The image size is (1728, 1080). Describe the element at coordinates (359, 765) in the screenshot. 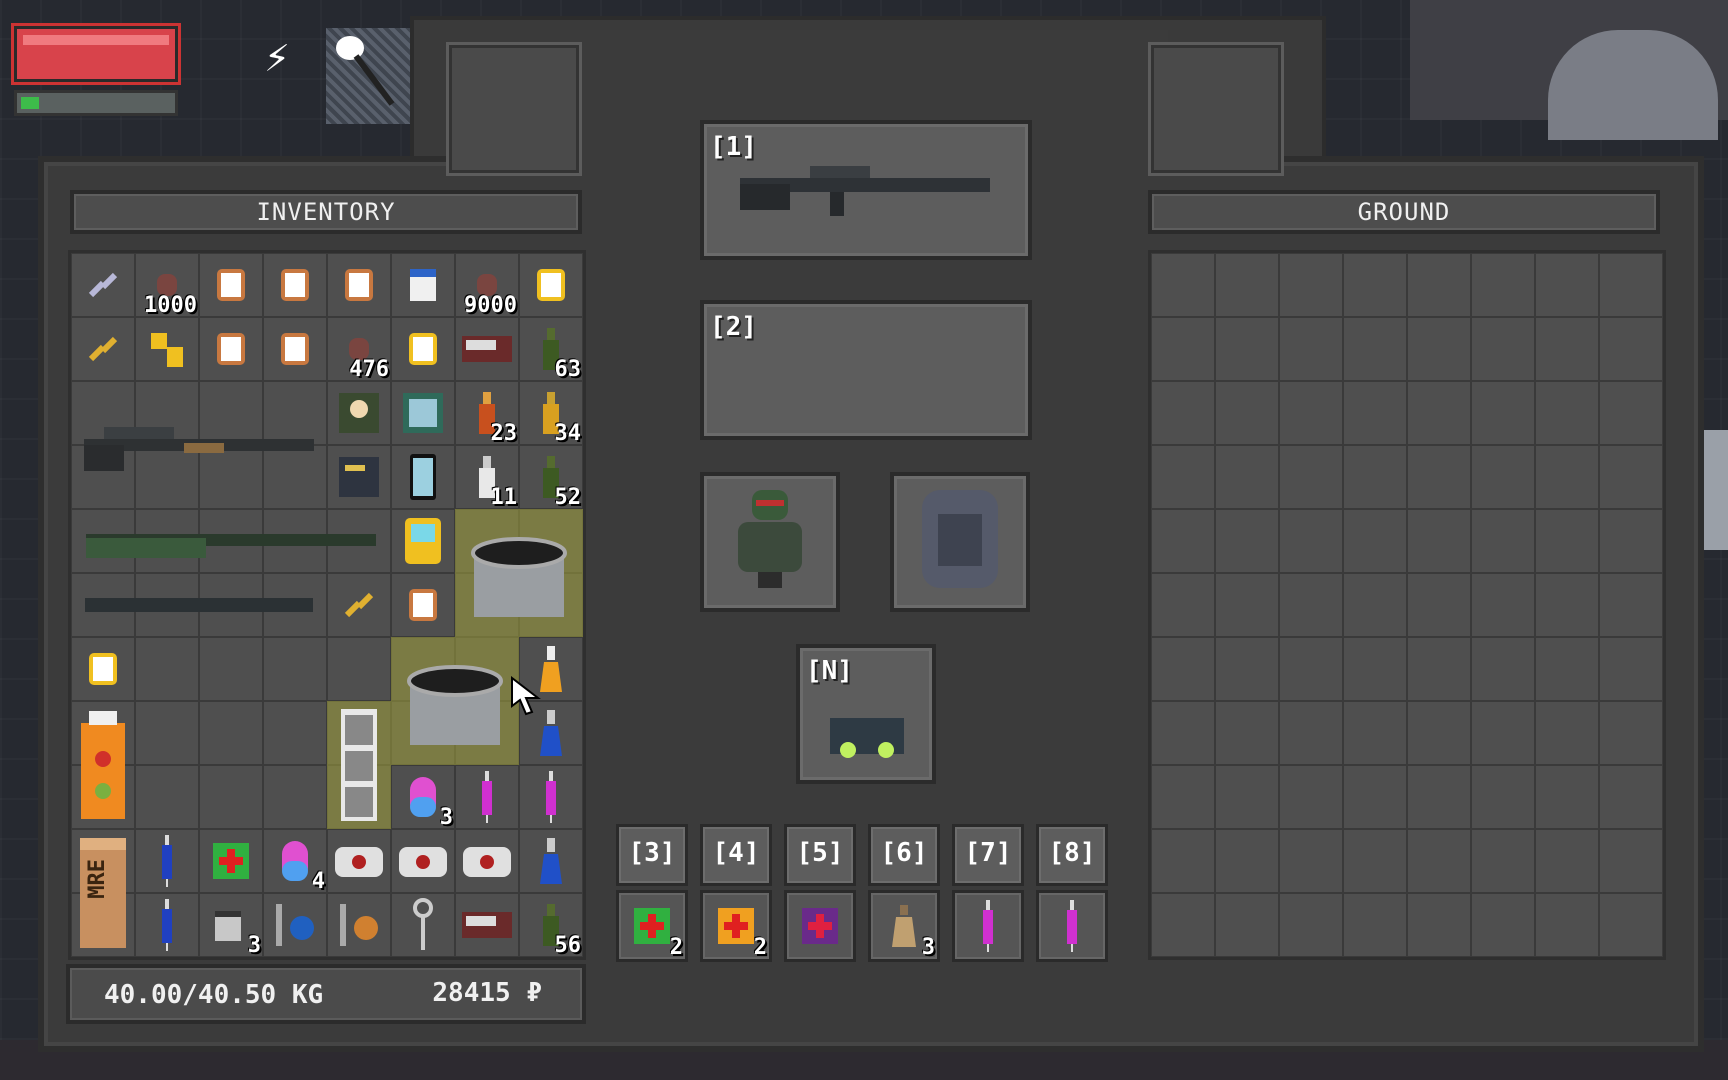

I see `battery-rack-item` at that location.